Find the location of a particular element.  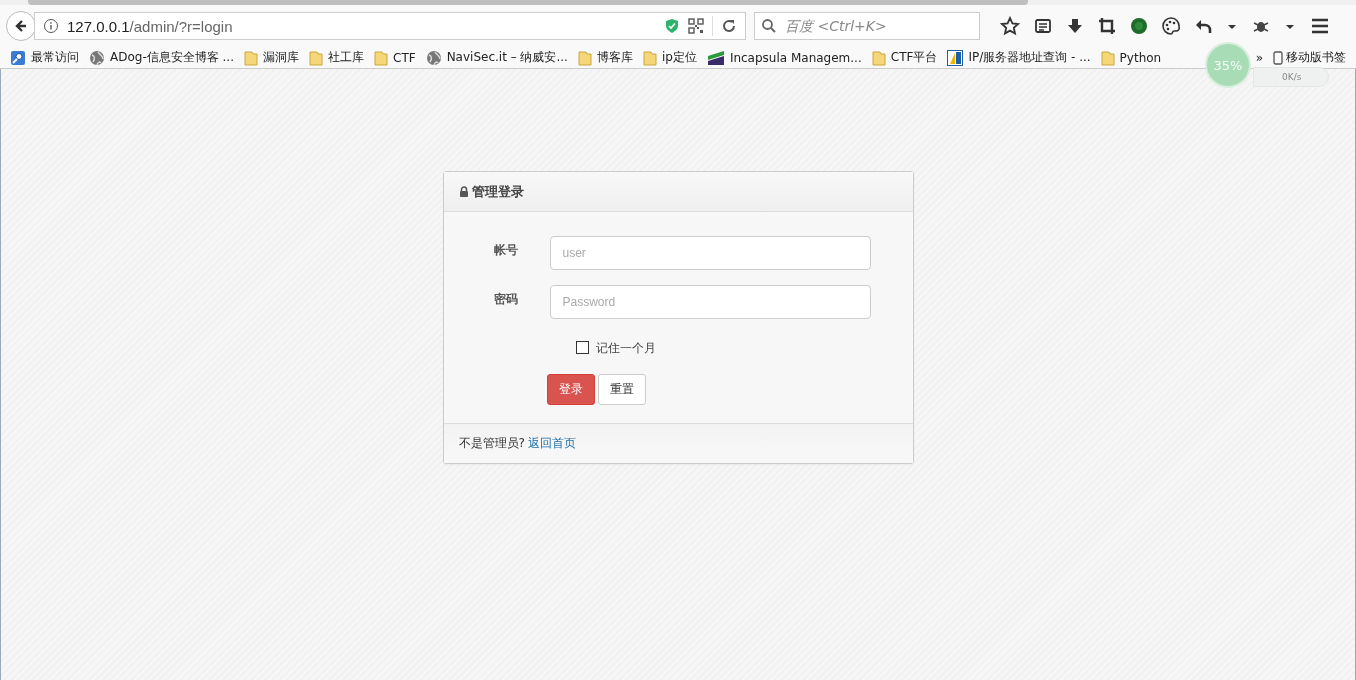

bookmark-item: 最常访问 is located at coordinates (44, 57).